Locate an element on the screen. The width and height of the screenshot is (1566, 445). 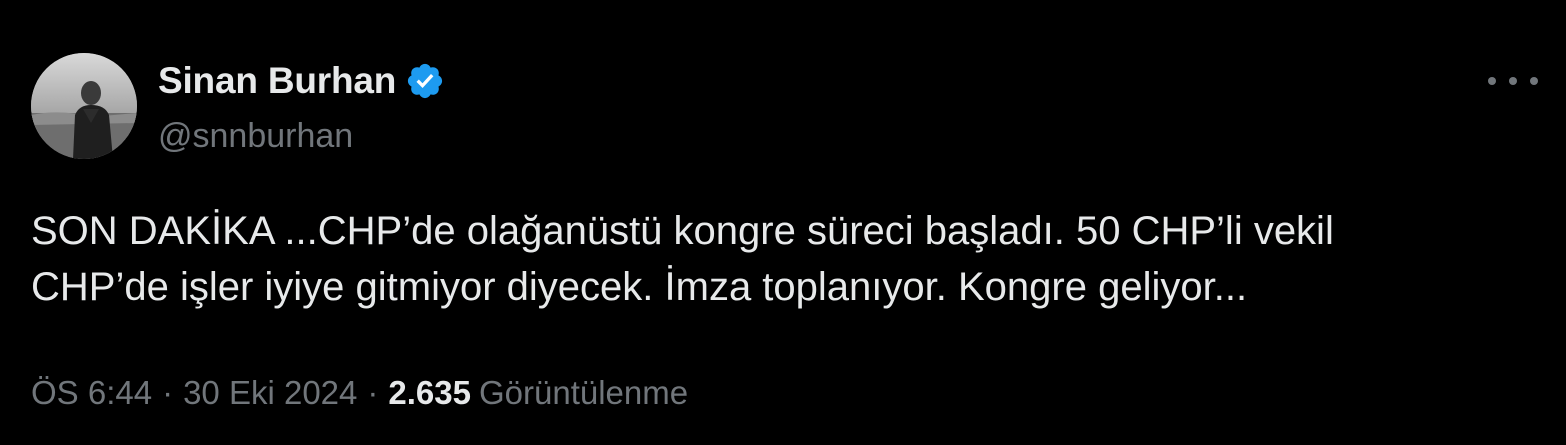
author-handle: @snnburhan is located at coordinates (301, 136).